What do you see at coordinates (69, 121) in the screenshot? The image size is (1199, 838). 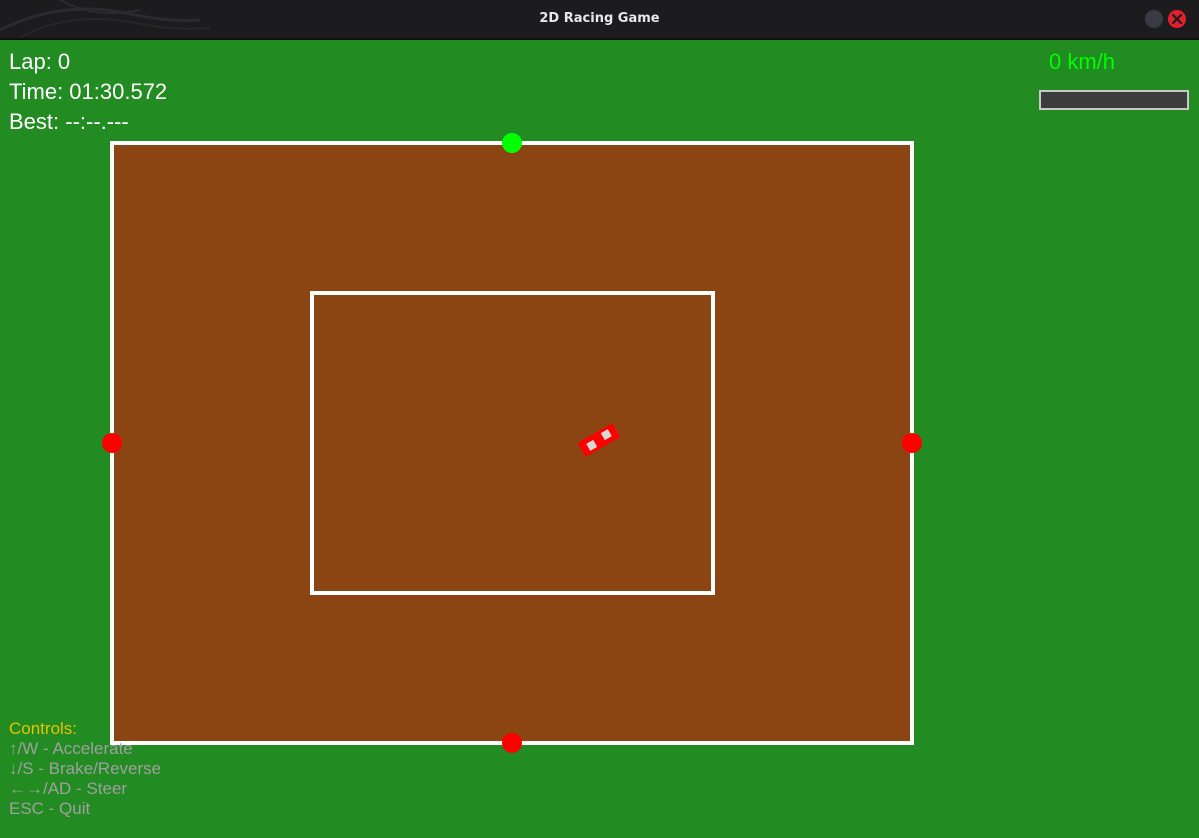 I see `best-time: Best: --:--.---` at bounding box center [69, 121].